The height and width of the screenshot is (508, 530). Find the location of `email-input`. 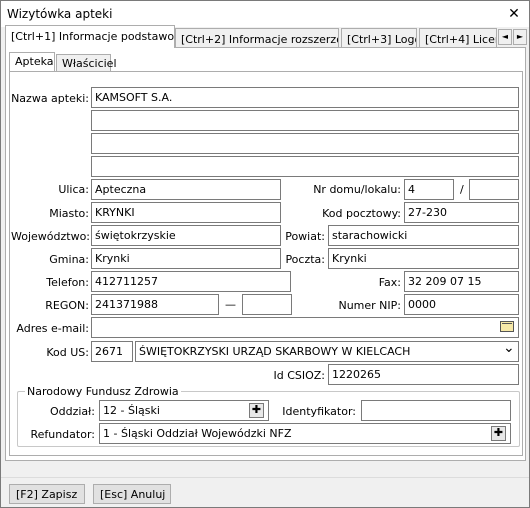

email-input is located at coordinates (305, 327).